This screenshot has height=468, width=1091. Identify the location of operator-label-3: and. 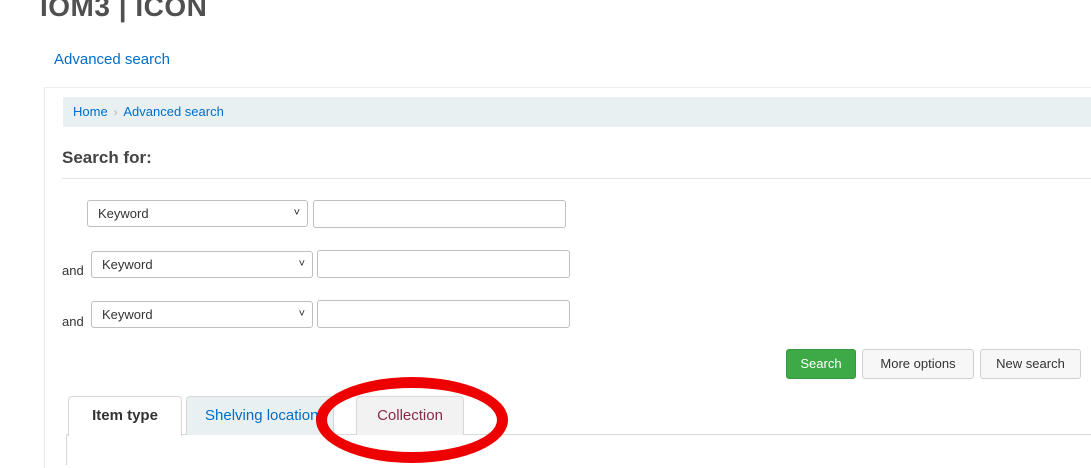
(73, 321).